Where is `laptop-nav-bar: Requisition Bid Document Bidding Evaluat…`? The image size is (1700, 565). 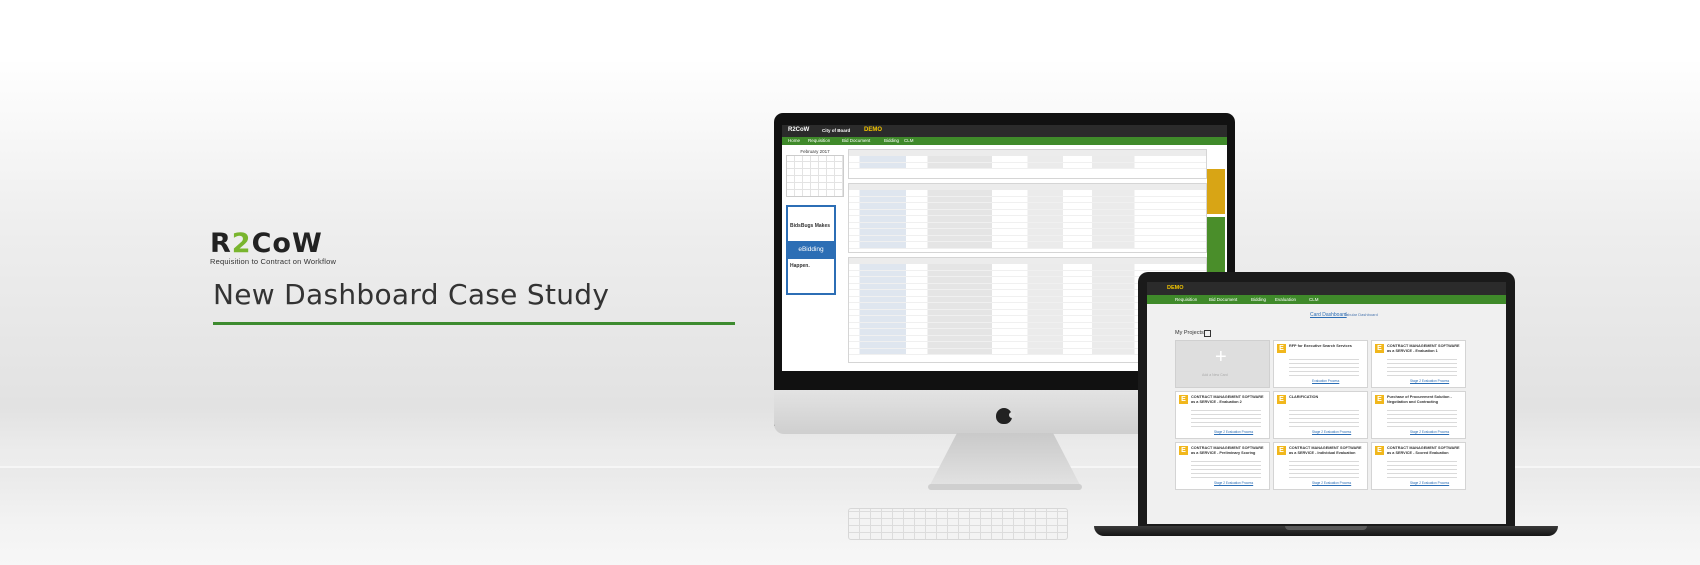
laptop-nav-bar: Requisition Bid Document Bidding Evaluat… is located at coordinates (1326, 299).